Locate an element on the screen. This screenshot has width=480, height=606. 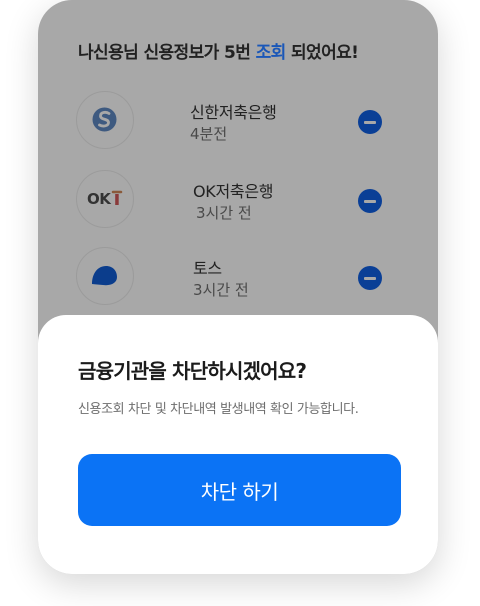
sheet-title: 금융기관을 차단하시겠어요? is located at coordinates (192, 371).